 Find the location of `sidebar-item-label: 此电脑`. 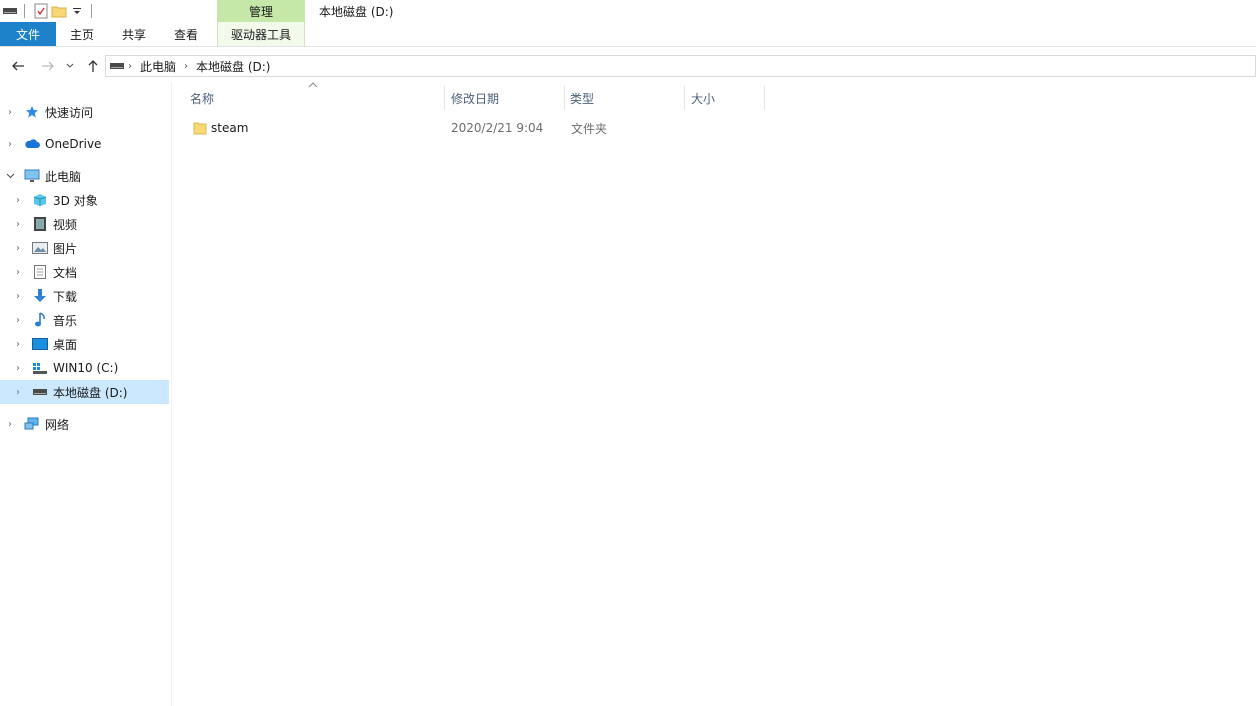

sidebar-item-label: 此电脑 is located at coordinates (63, 176).